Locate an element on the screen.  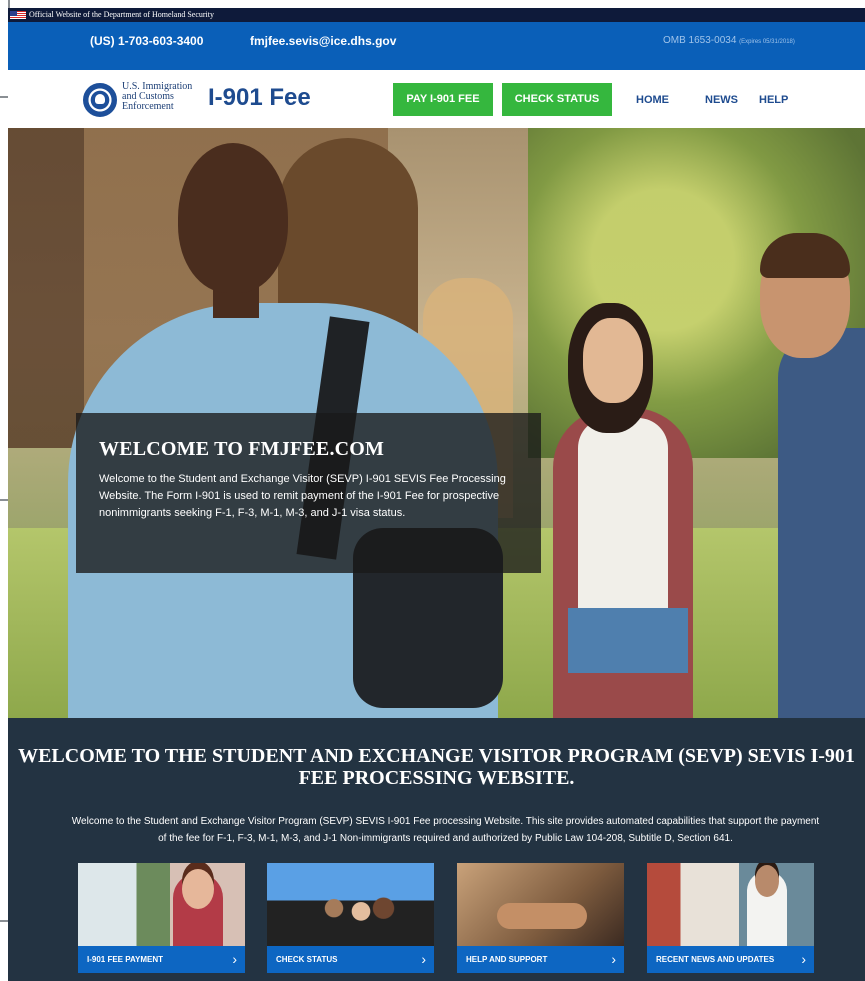
us-flag-icon is located at coordinates (18, 15).